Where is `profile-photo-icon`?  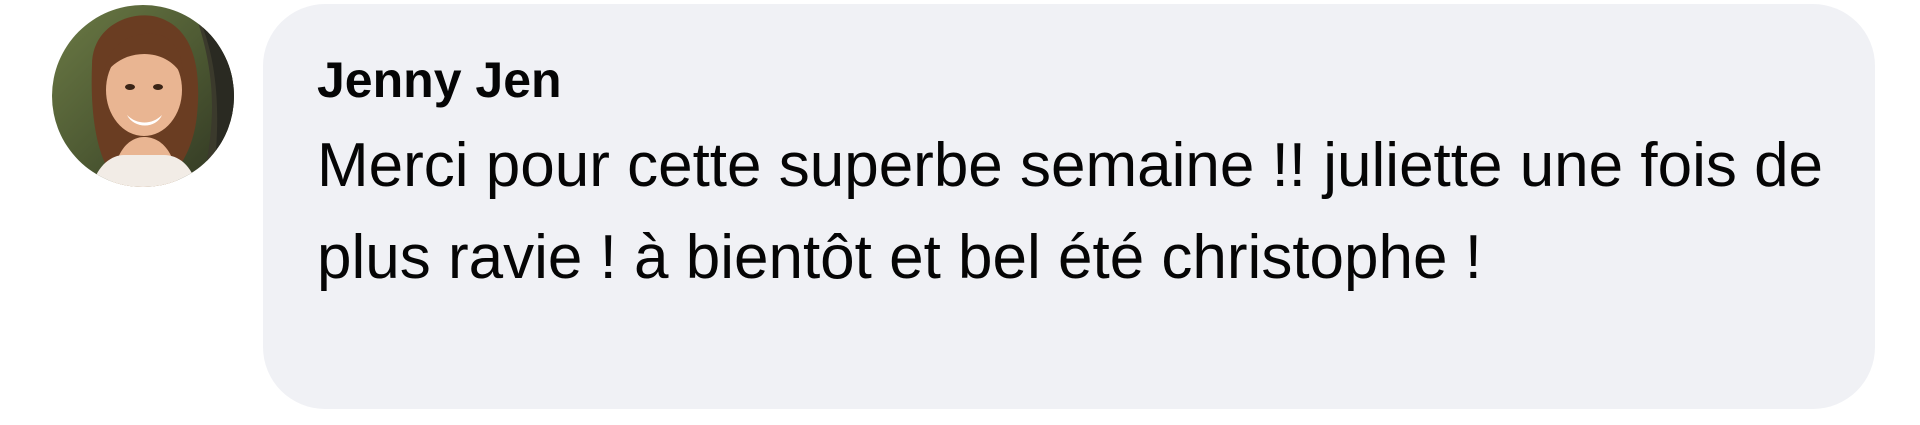
profile-photo-icon is located at coordinates (143, 96).